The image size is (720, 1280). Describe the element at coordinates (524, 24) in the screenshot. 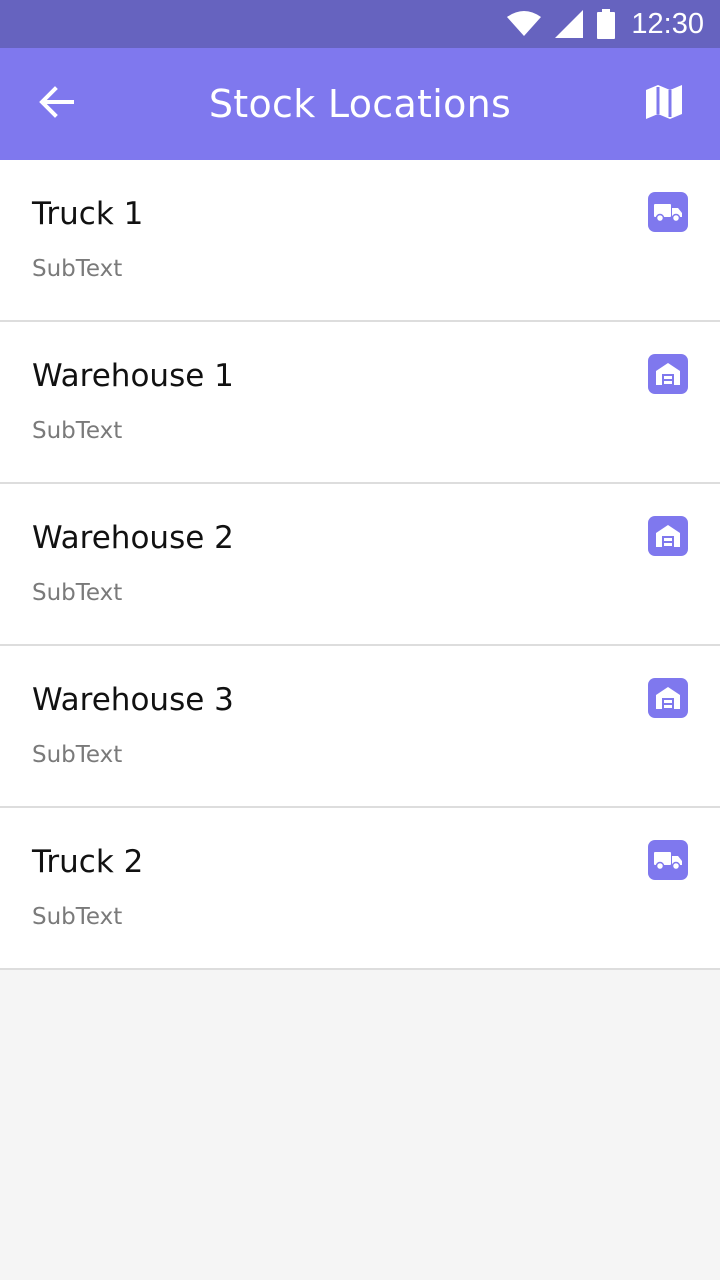

I see `wifi-icon` at that location.